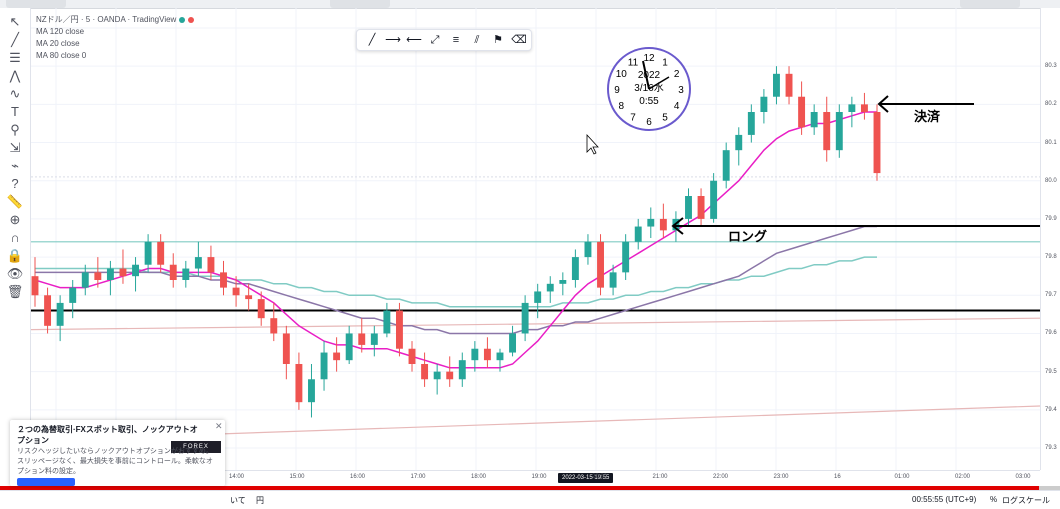 Image resolution: width=1060 pixels, height=509 pixels. I want to click on brush-icon: ∿, so click(15, 94).